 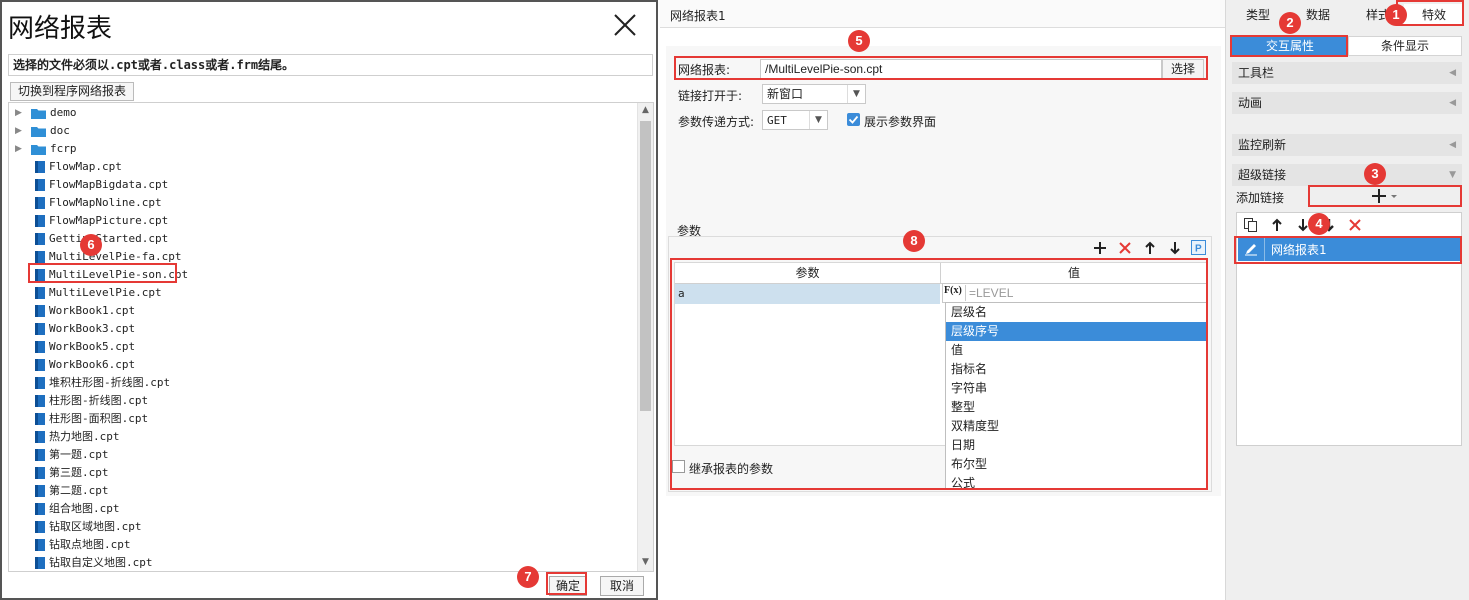 I want to click on file-label: GettingStarted.cpt, so click(x=109, y=238).